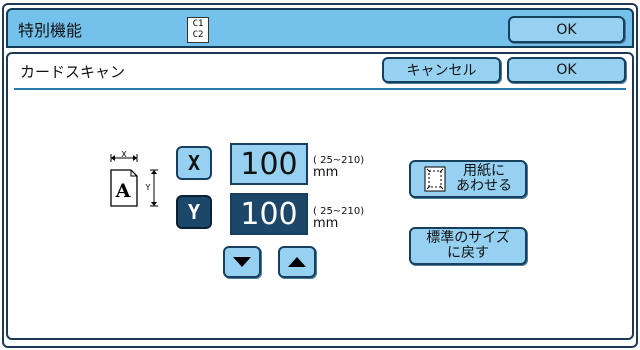  Describe the element at coordinates (134, 178) in the screenshot. I see `card-size-diagram-icon: X A Y` at that location.